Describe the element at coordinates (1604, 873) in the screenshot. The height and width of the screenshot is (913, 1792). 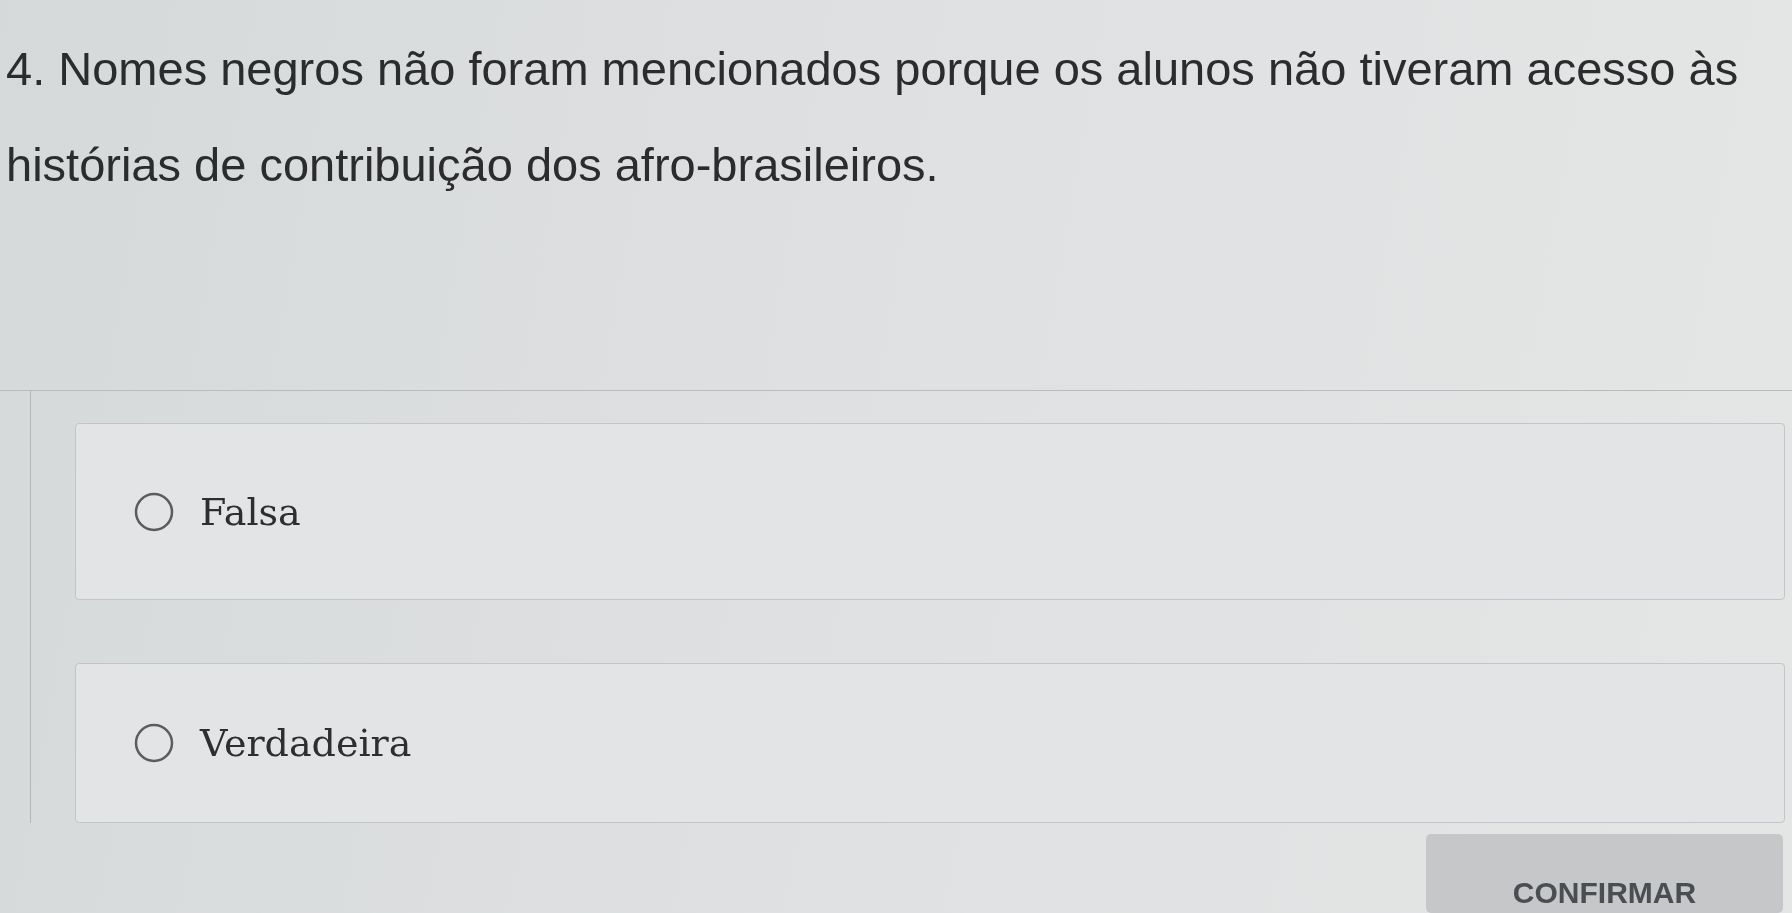
I see `confirm-button: CONFIRMAR` at that location.